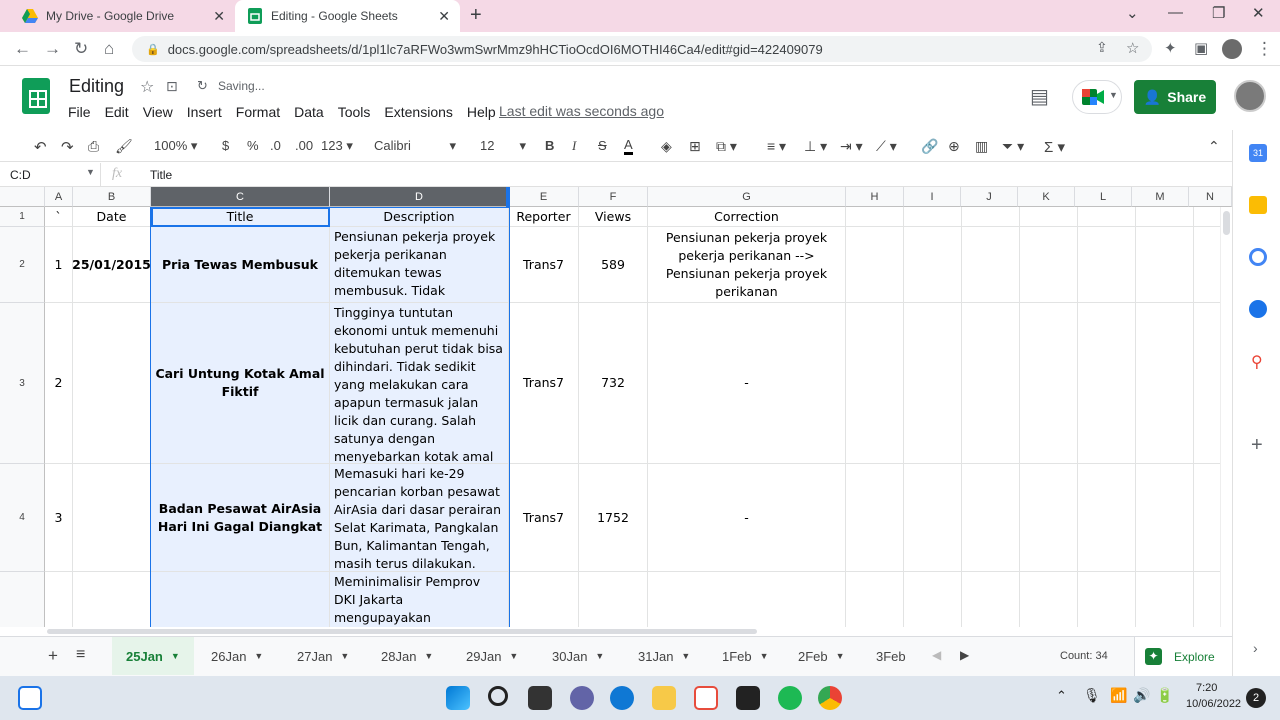  I want to click on functions-icon: Σ ▾, so click(1054, 147).